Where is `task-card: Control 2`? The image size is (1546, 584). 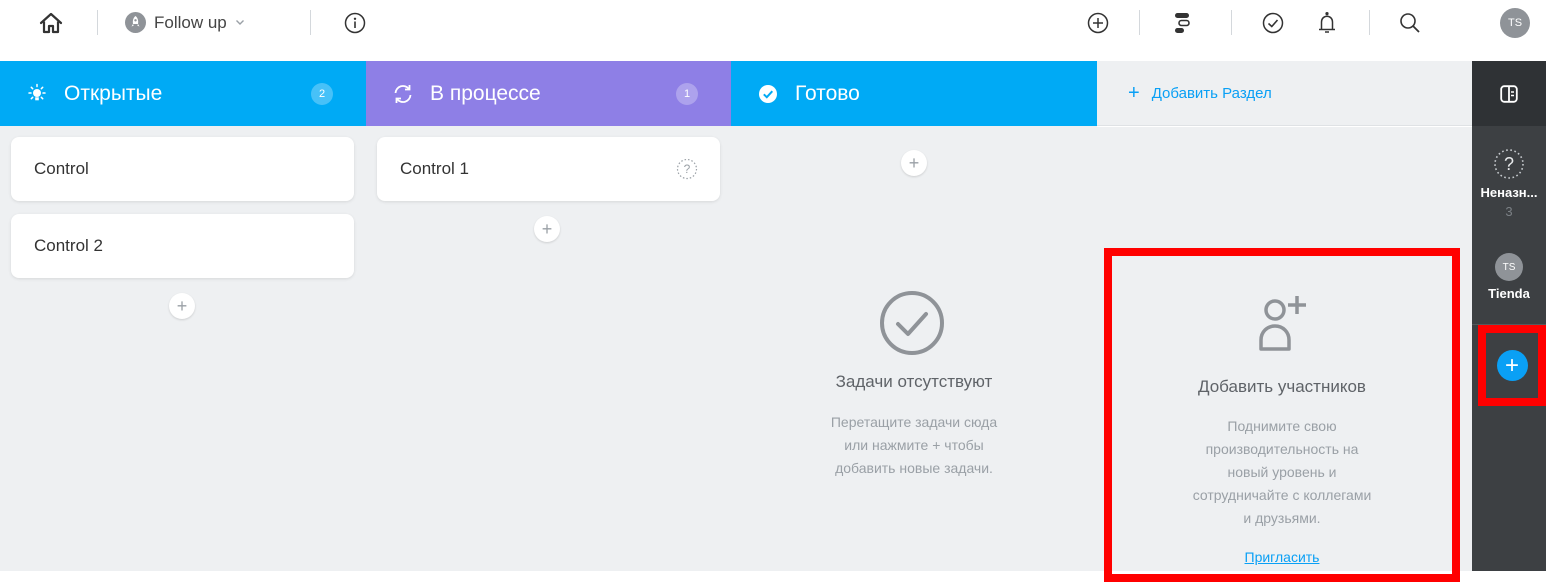
task-card: Control 2 is located at coordinates (182, 246).